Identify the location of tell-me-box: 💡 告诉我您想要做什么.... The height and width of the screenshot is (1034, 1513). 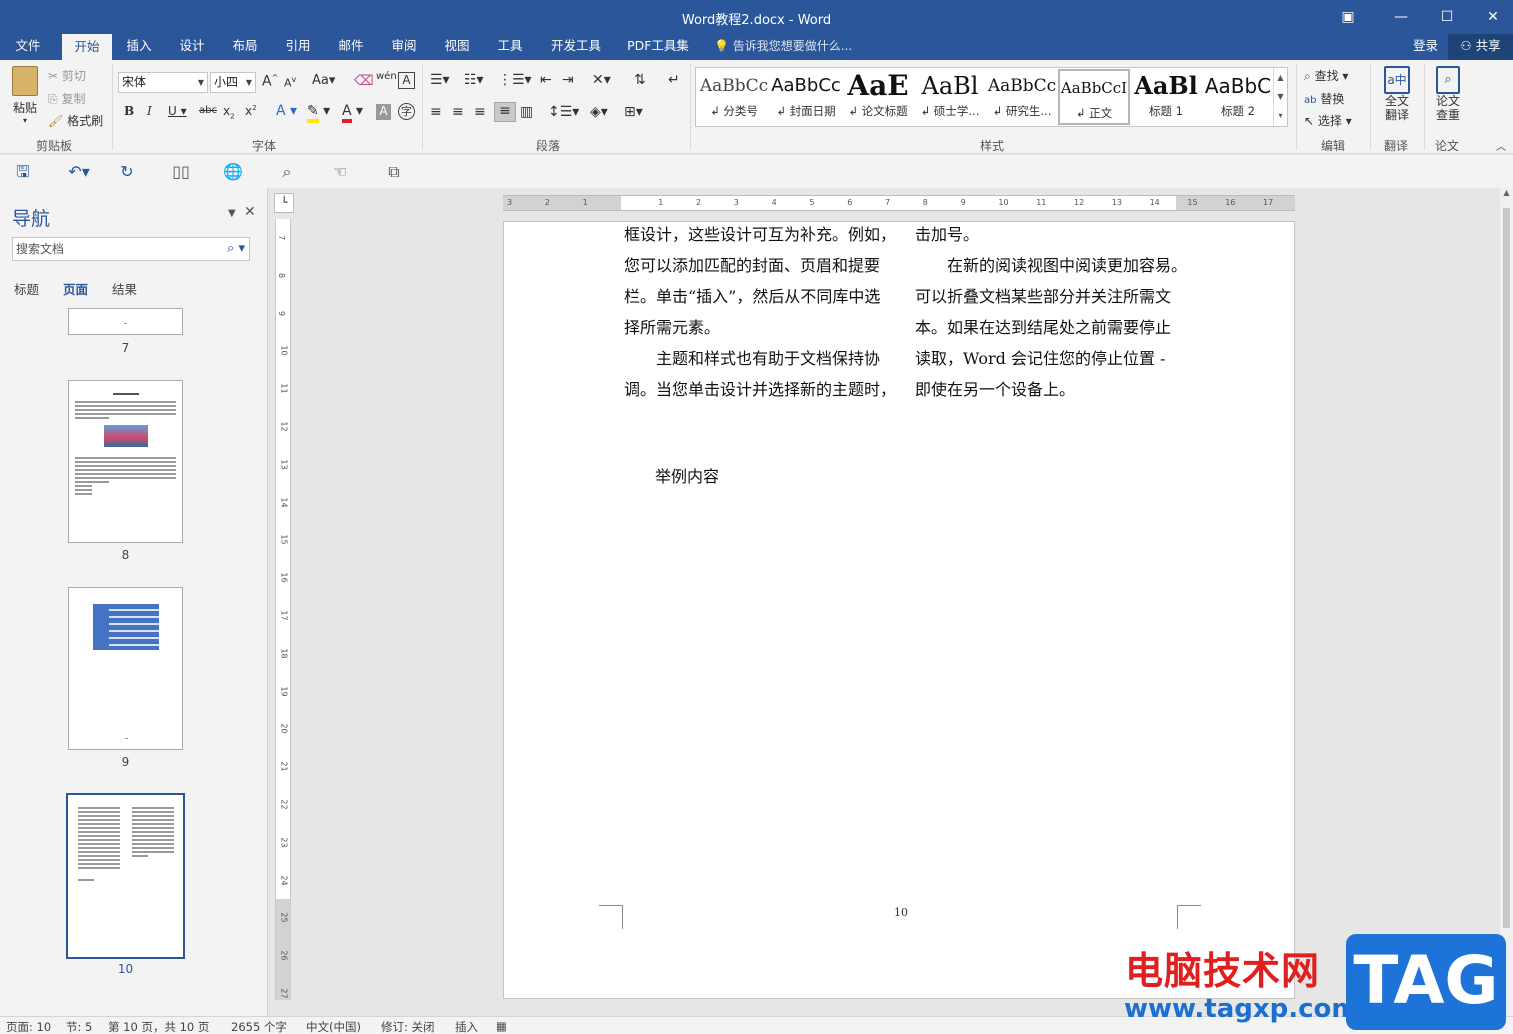
(783, 47).